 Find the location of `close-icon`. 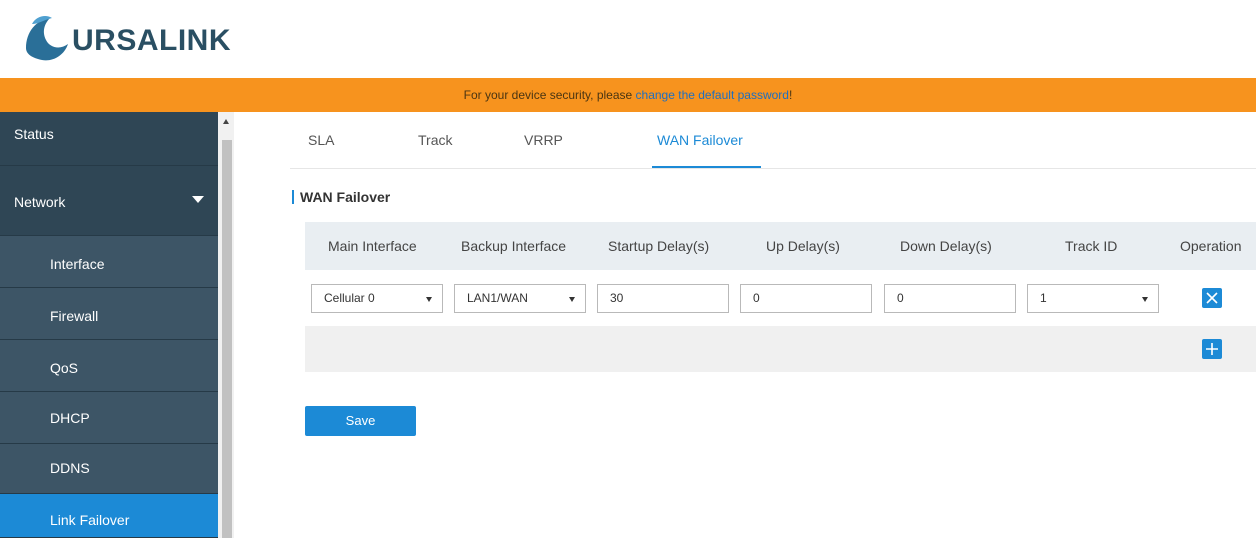

close-icon is located at coordinates (1212, 298).